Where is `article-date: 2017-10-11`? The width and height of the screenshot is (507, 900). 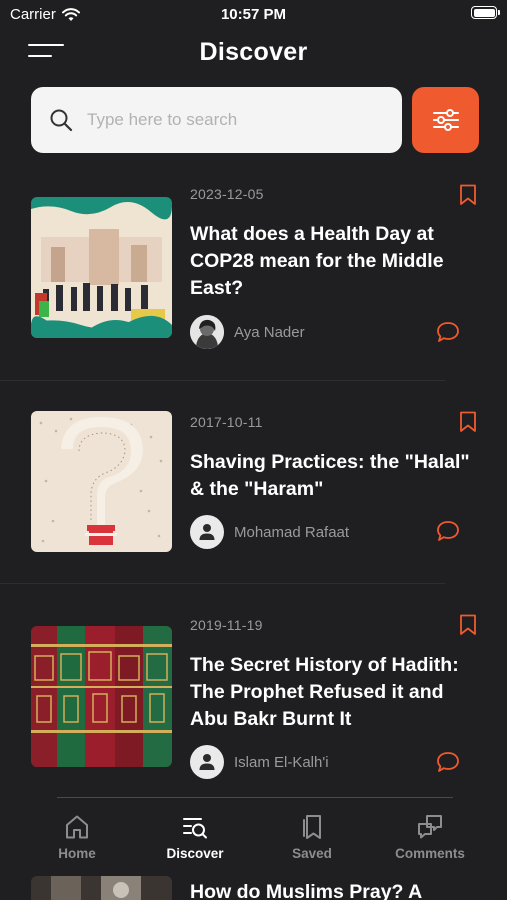
article-date: 2017-10-11 is located at coordinates (226, 422).